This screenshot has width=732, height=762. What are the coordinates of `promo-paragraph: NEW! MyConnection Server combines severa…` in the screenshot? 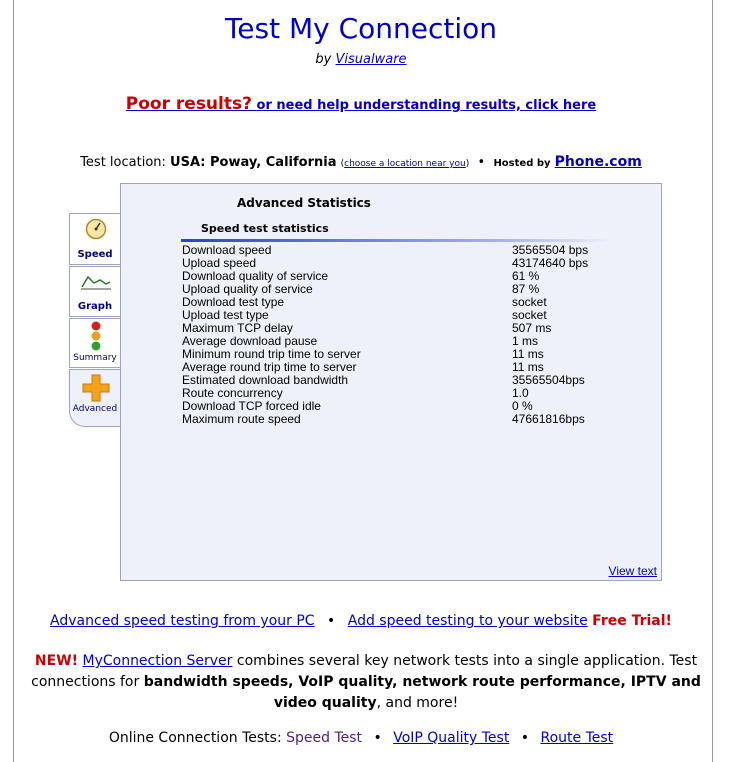 It's located at (366, 682).